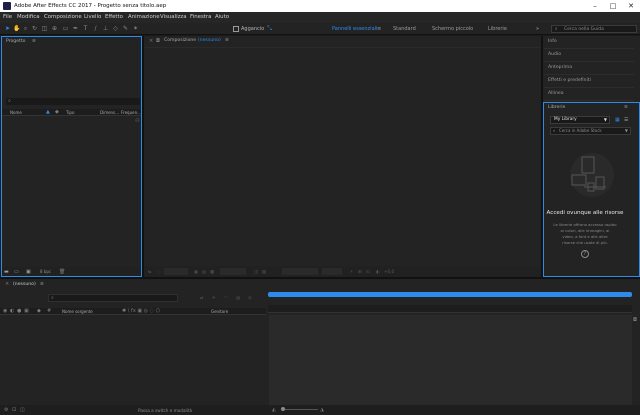 Image resolution: width=640 pixels, height=415 pixels. Describe the element at coordinates (16, 272) in the screenshot. I see `new-folder-icon: ▭` at that location.